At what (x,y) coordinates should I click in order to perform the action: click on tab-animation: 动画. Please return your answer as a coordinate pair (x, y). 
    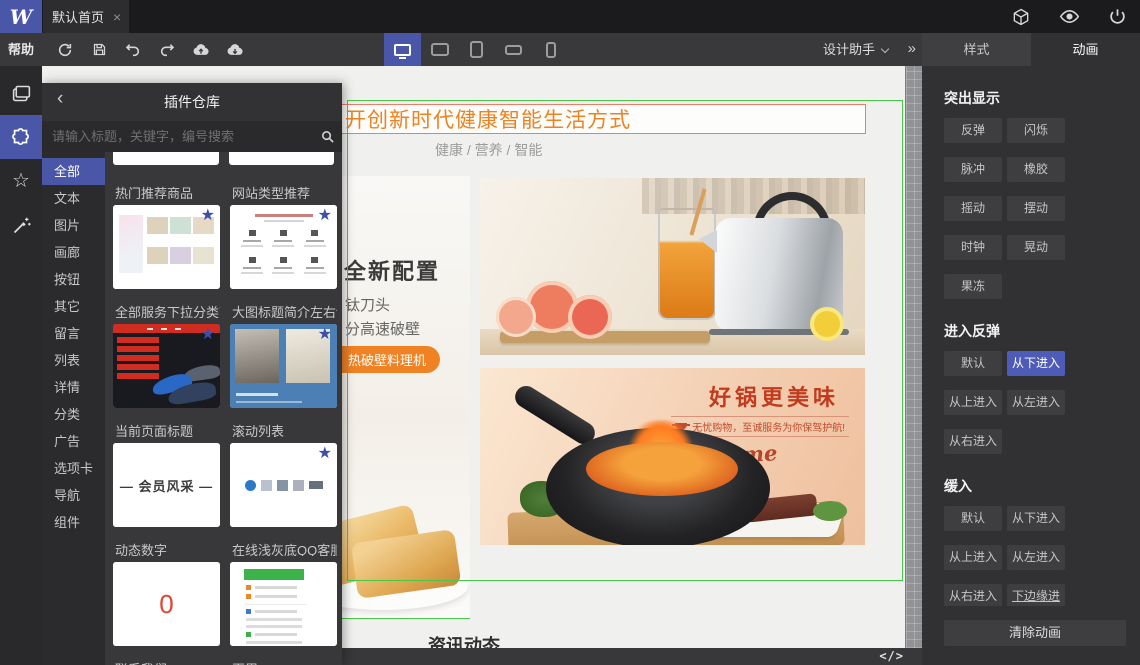
    Looking at the image, I should click on (1085, 49).